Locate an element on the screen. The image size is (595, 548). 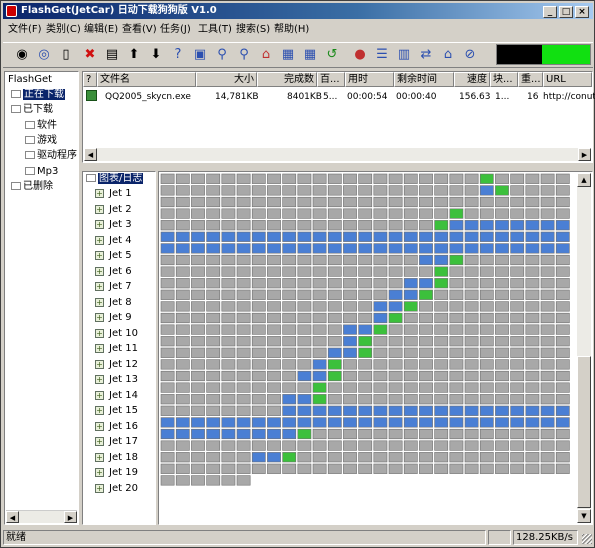
minimize-button: _ is located at coordinates (550, 12).